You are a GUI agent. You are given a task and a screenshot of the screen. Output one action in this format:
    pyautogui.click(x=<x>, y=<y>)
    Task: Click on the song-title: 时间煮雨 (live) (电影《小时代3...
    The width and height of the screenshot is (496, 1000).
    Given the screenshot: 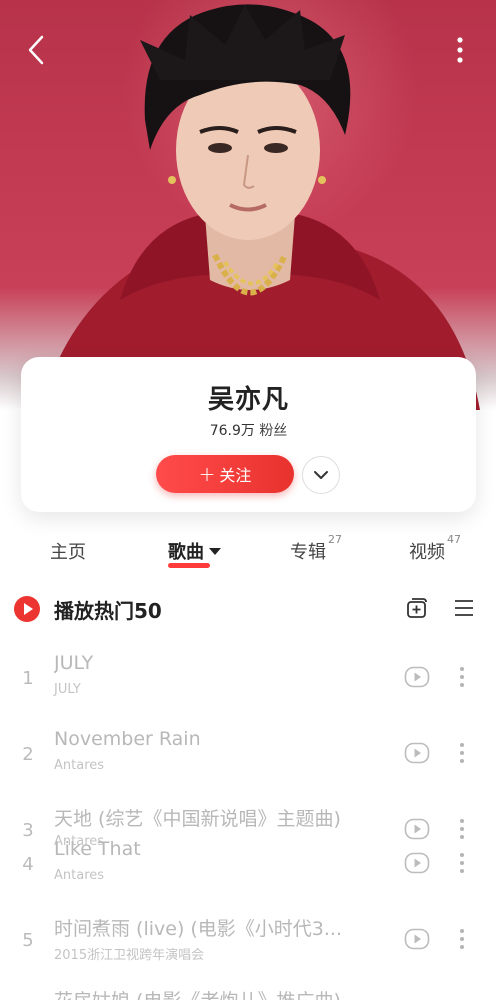 What is the action you would take?
    pyautogui.click(x=198, y=929)
    